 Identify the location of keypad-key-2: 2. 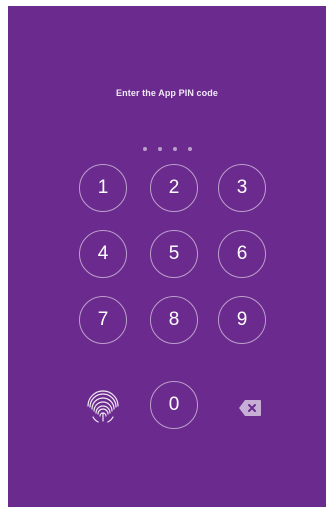
(174, 188).